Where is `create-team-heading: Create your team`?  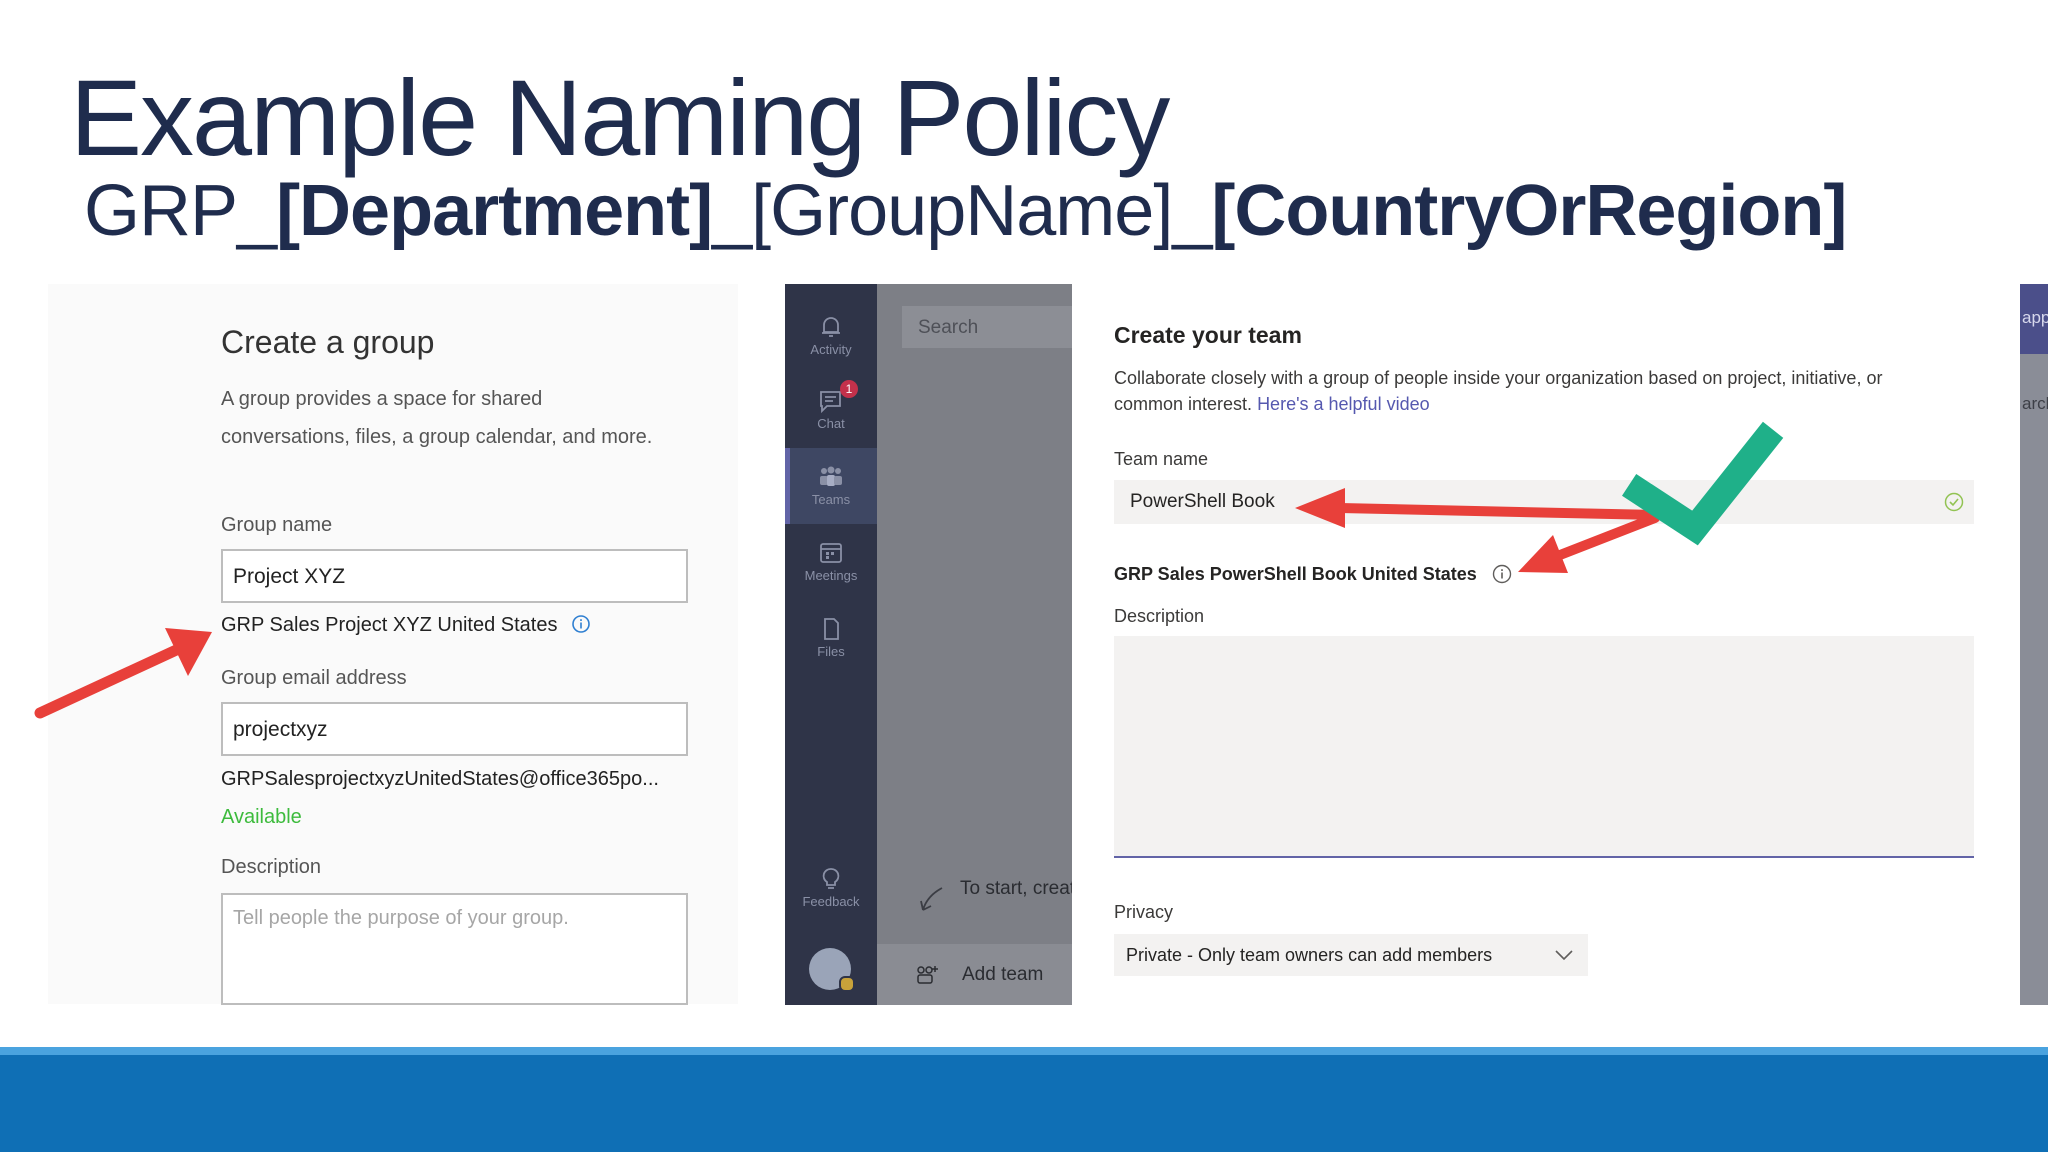
create-team-heading: Create your team is located at coordinates (1208, 335).